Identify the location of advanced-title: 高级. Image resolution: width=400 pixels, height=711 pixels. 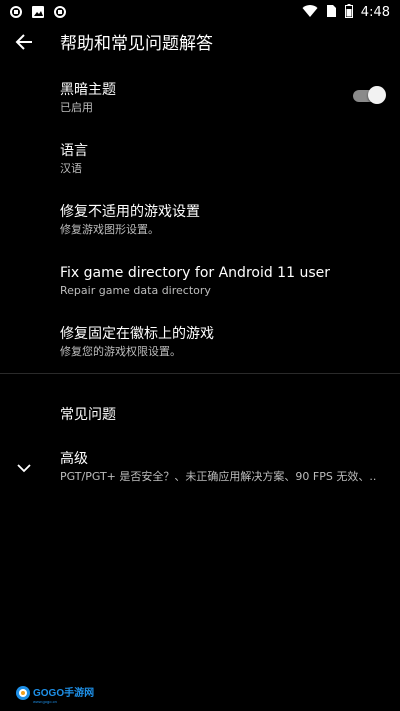
(74, 459).